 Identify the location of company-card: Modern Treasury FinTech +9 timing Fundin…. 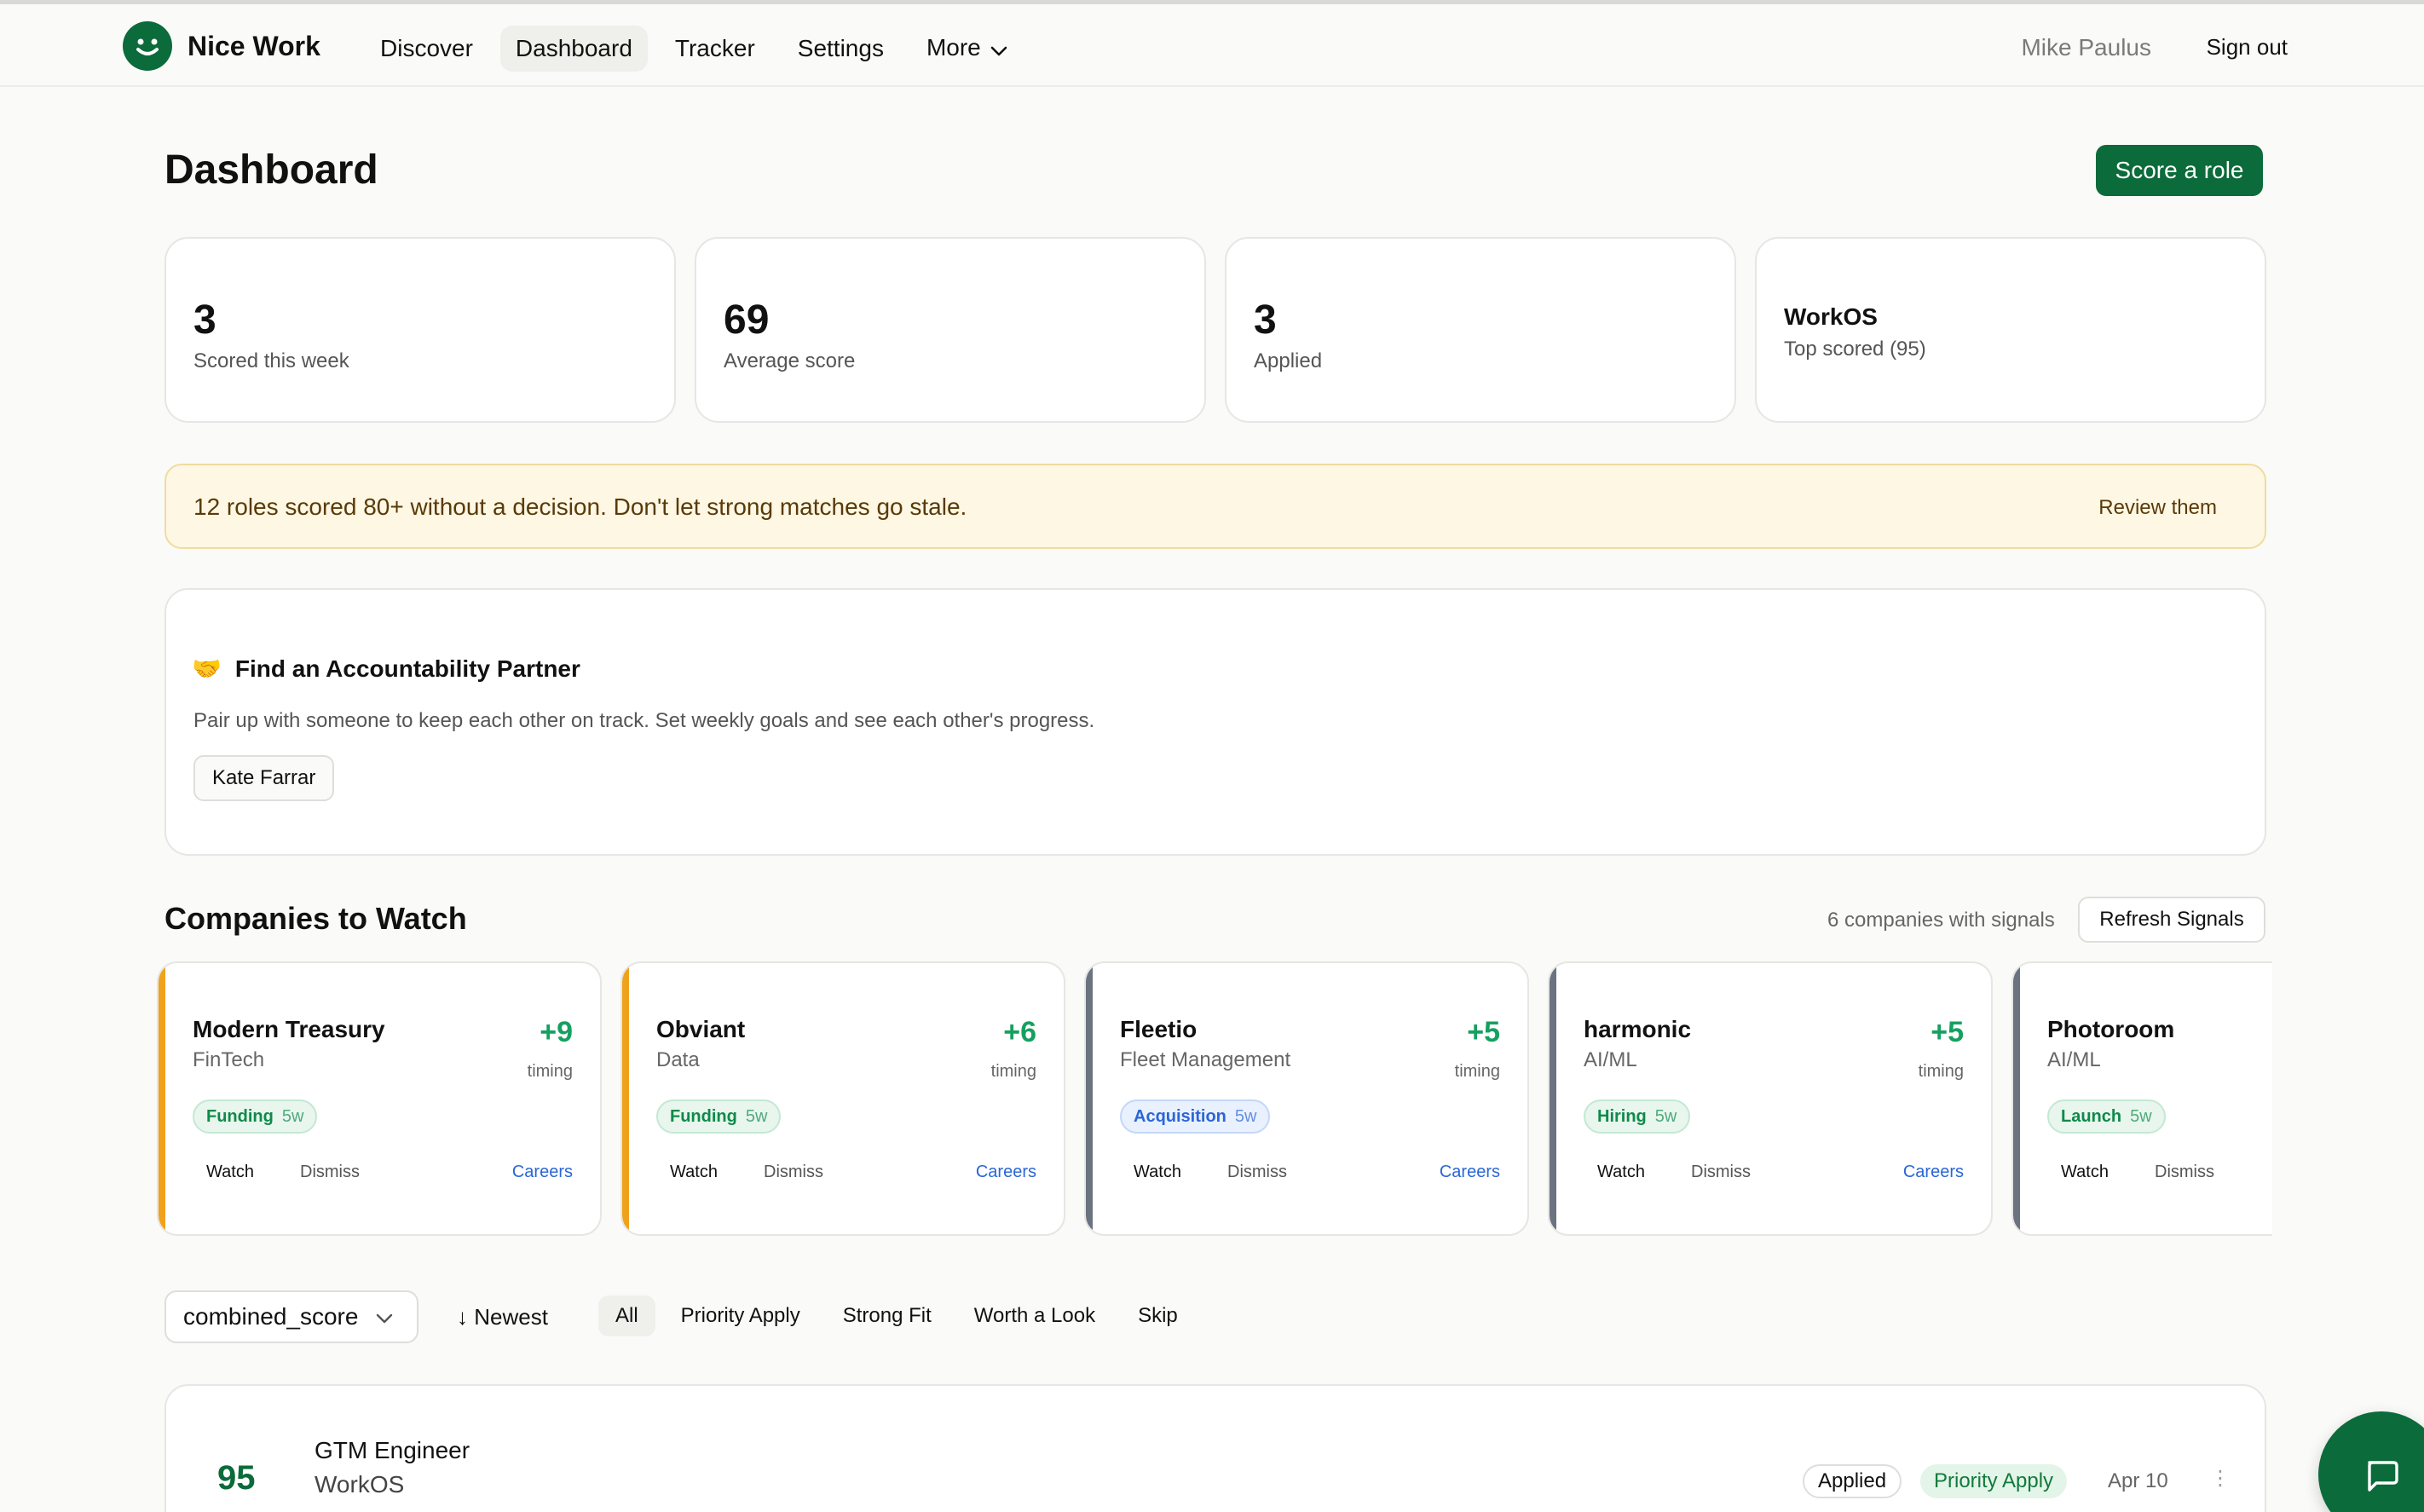
(379, 1098).